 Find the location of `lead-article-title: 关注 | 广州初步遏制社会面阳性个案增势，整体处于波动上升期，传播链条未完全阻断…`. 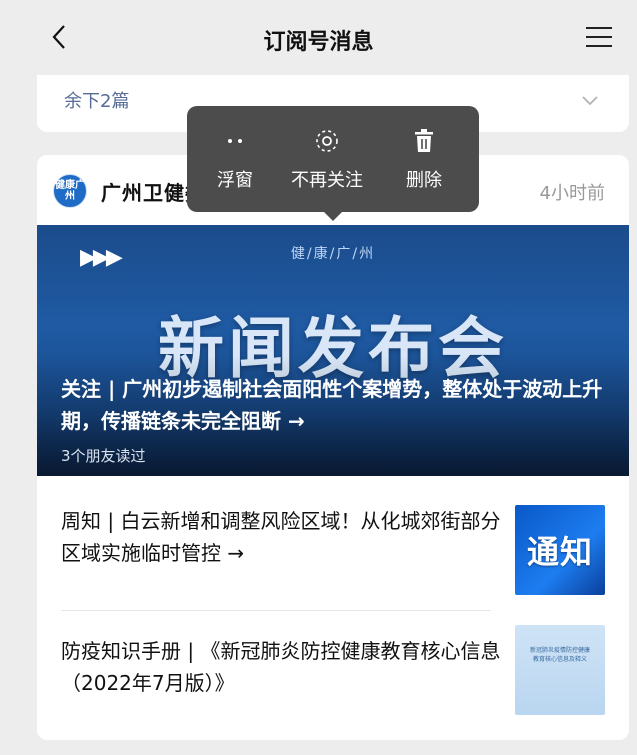

lead-article-title: 关注 | 广州初步遏制社会面阳性个案增势，整体处于波动上升期，传播链条未完全阻断… is located at coordinates (336, 405).